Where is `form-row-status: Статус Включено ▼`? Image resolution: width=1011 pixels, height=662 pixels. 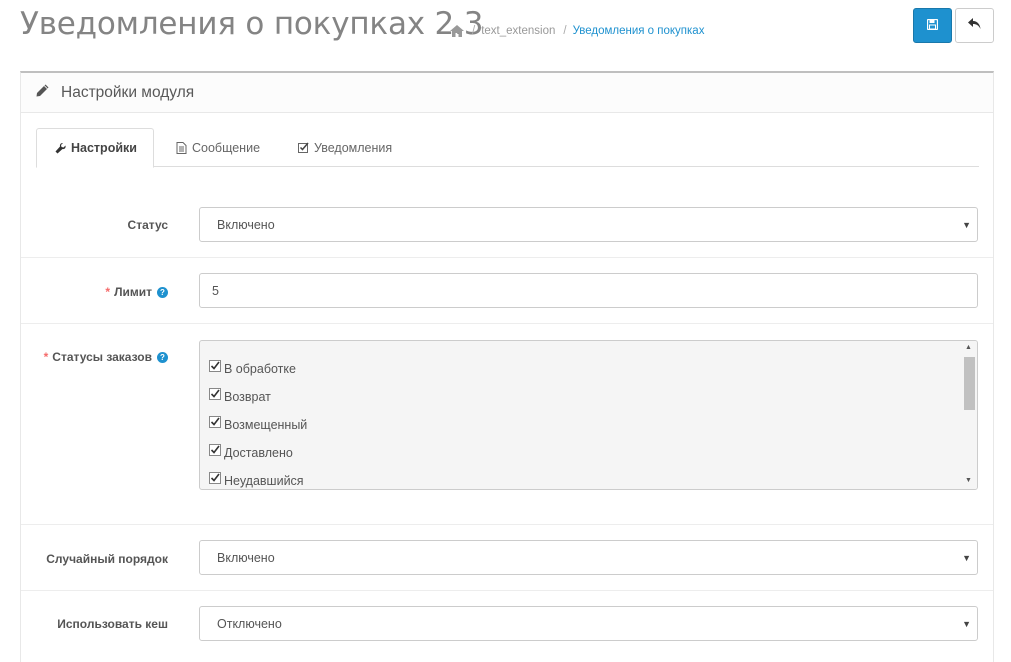 form-row-status: Статус Включено ▼ is located at coordinates (507, 224).